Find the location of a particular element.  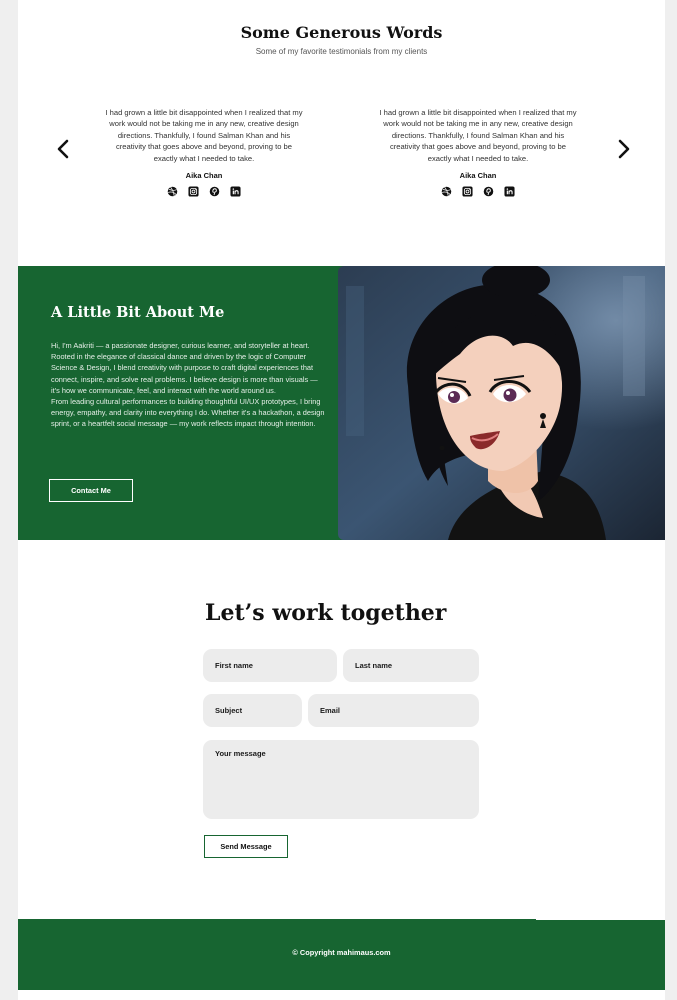

portrait-illustration is located at coordinates (501, 403).